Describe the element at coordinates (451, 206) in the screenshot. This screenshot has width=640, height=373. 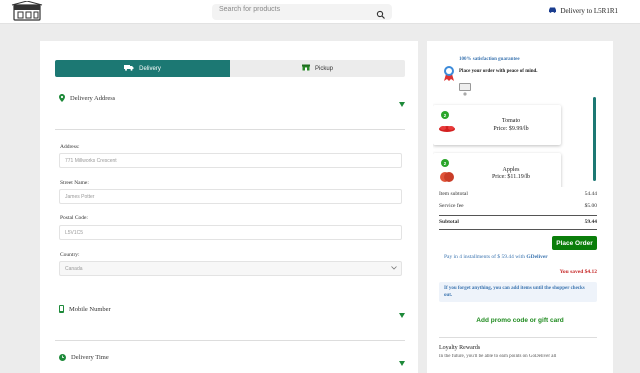
I see `service-fee-label: Service fee` at that location.